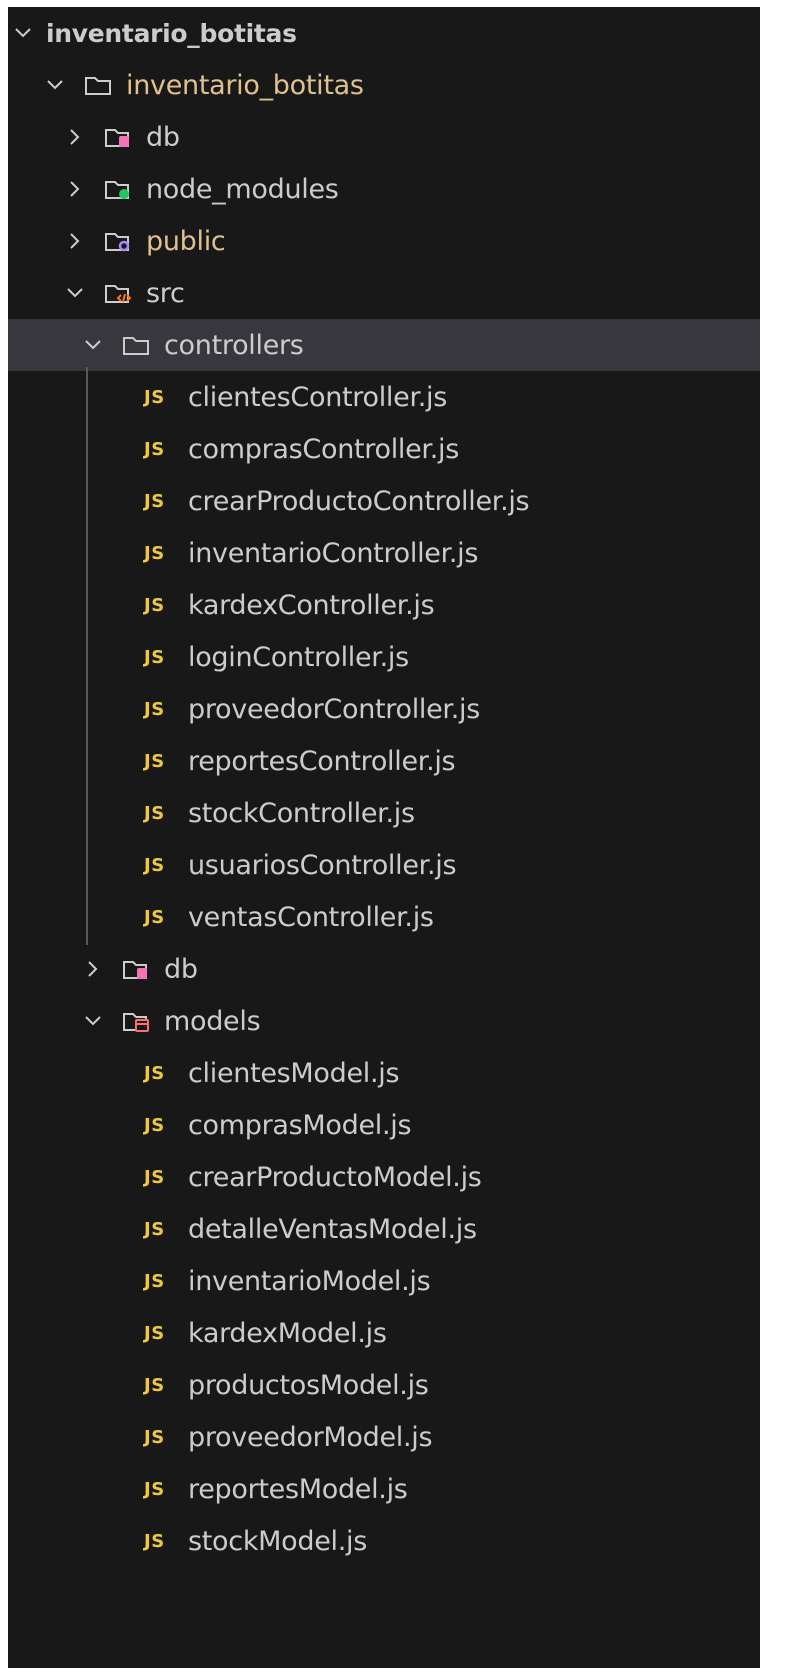  What do you see at coordinates (311, 917) in the screenshot?
I see `file-label: ventasController.js` at bounding box center [311, 917].